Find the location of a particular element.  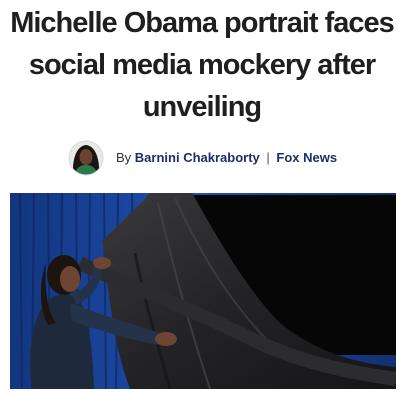

author-avatar is located at coordinates (86, 158).